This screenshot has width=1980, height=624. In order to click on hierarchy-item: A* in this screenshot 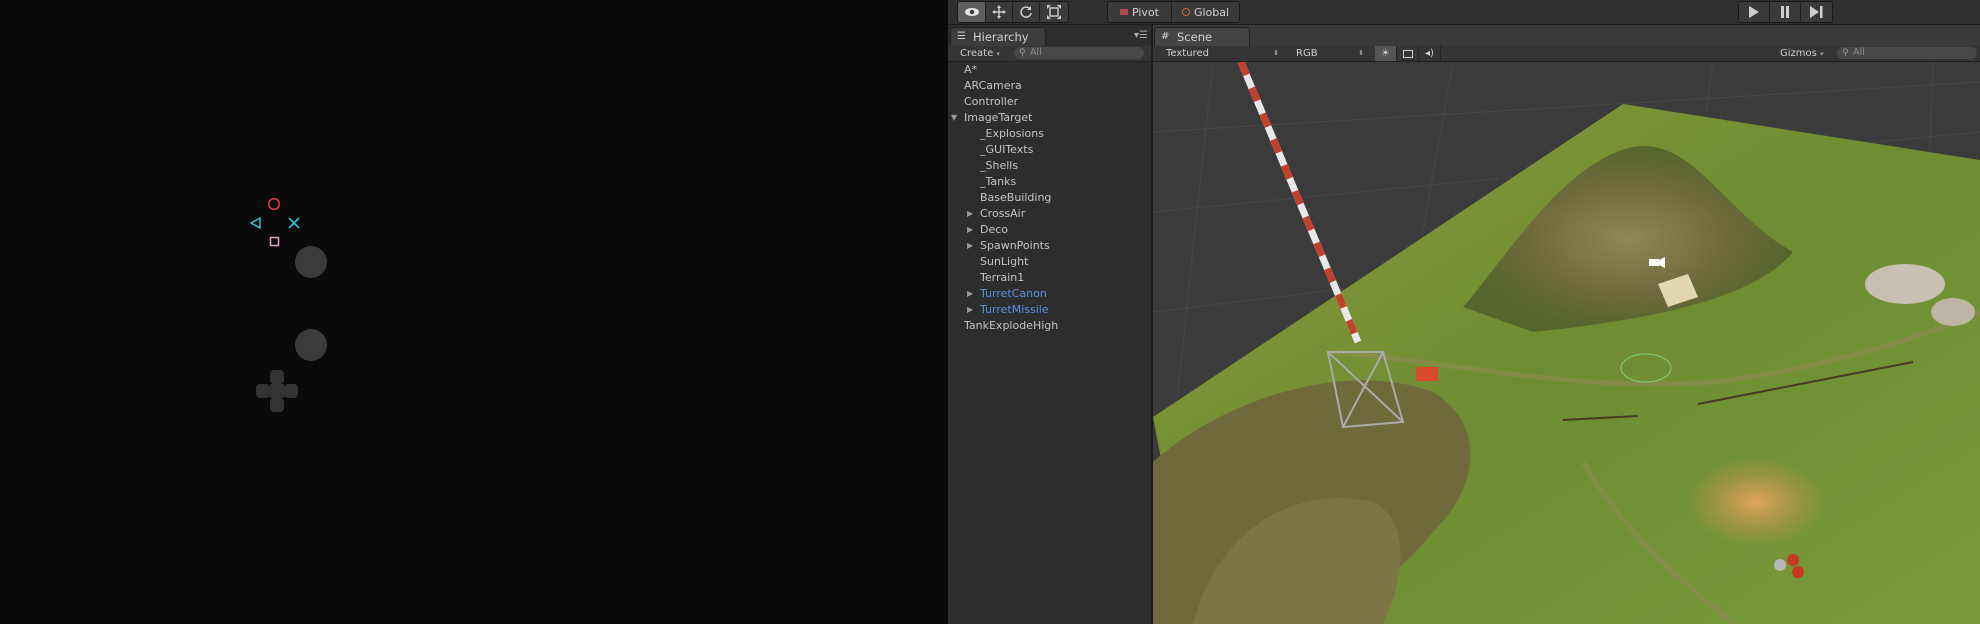, I will do `click(970, 70)`.